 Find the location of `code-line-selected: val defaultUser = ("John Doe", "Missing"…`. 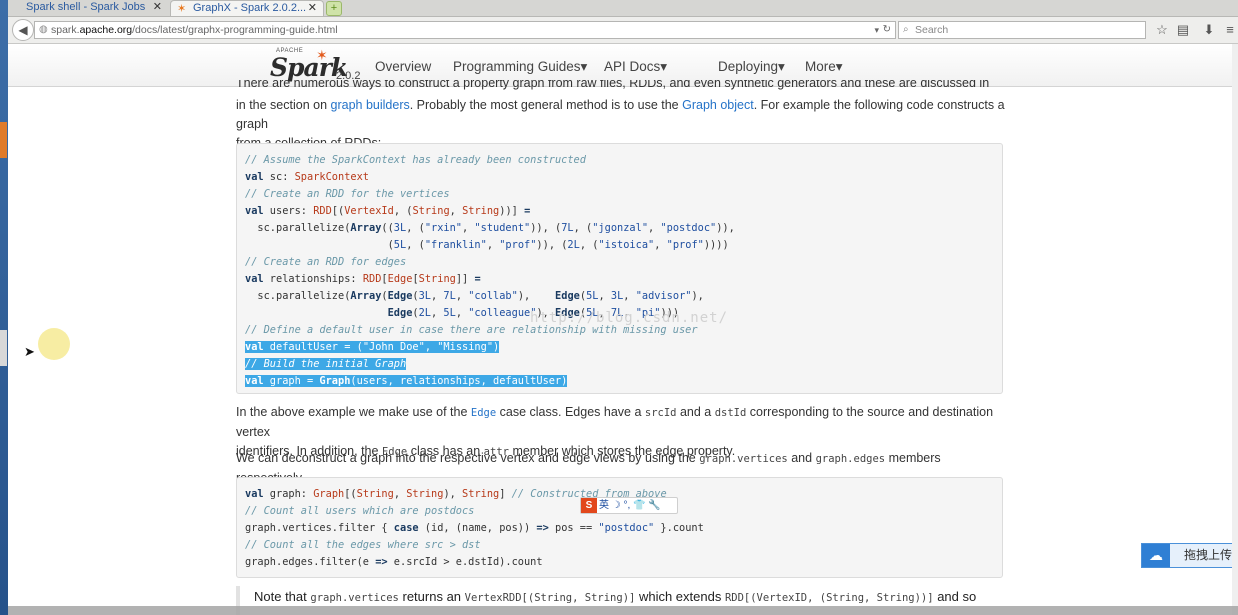

code-line-selected: val defaultUser = ("John Doe", "Missing"… is located at coordinates (372, 347).